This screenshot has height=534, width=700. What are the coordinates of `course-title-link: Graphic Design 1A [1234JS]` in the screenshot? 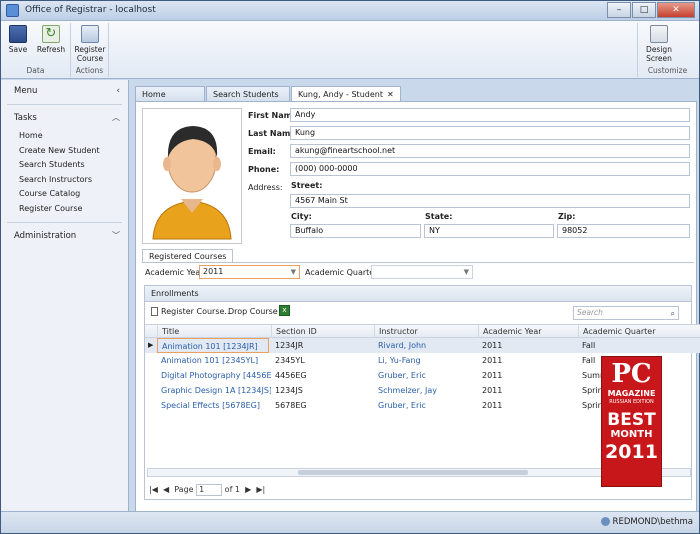 It's located at (214, 390).